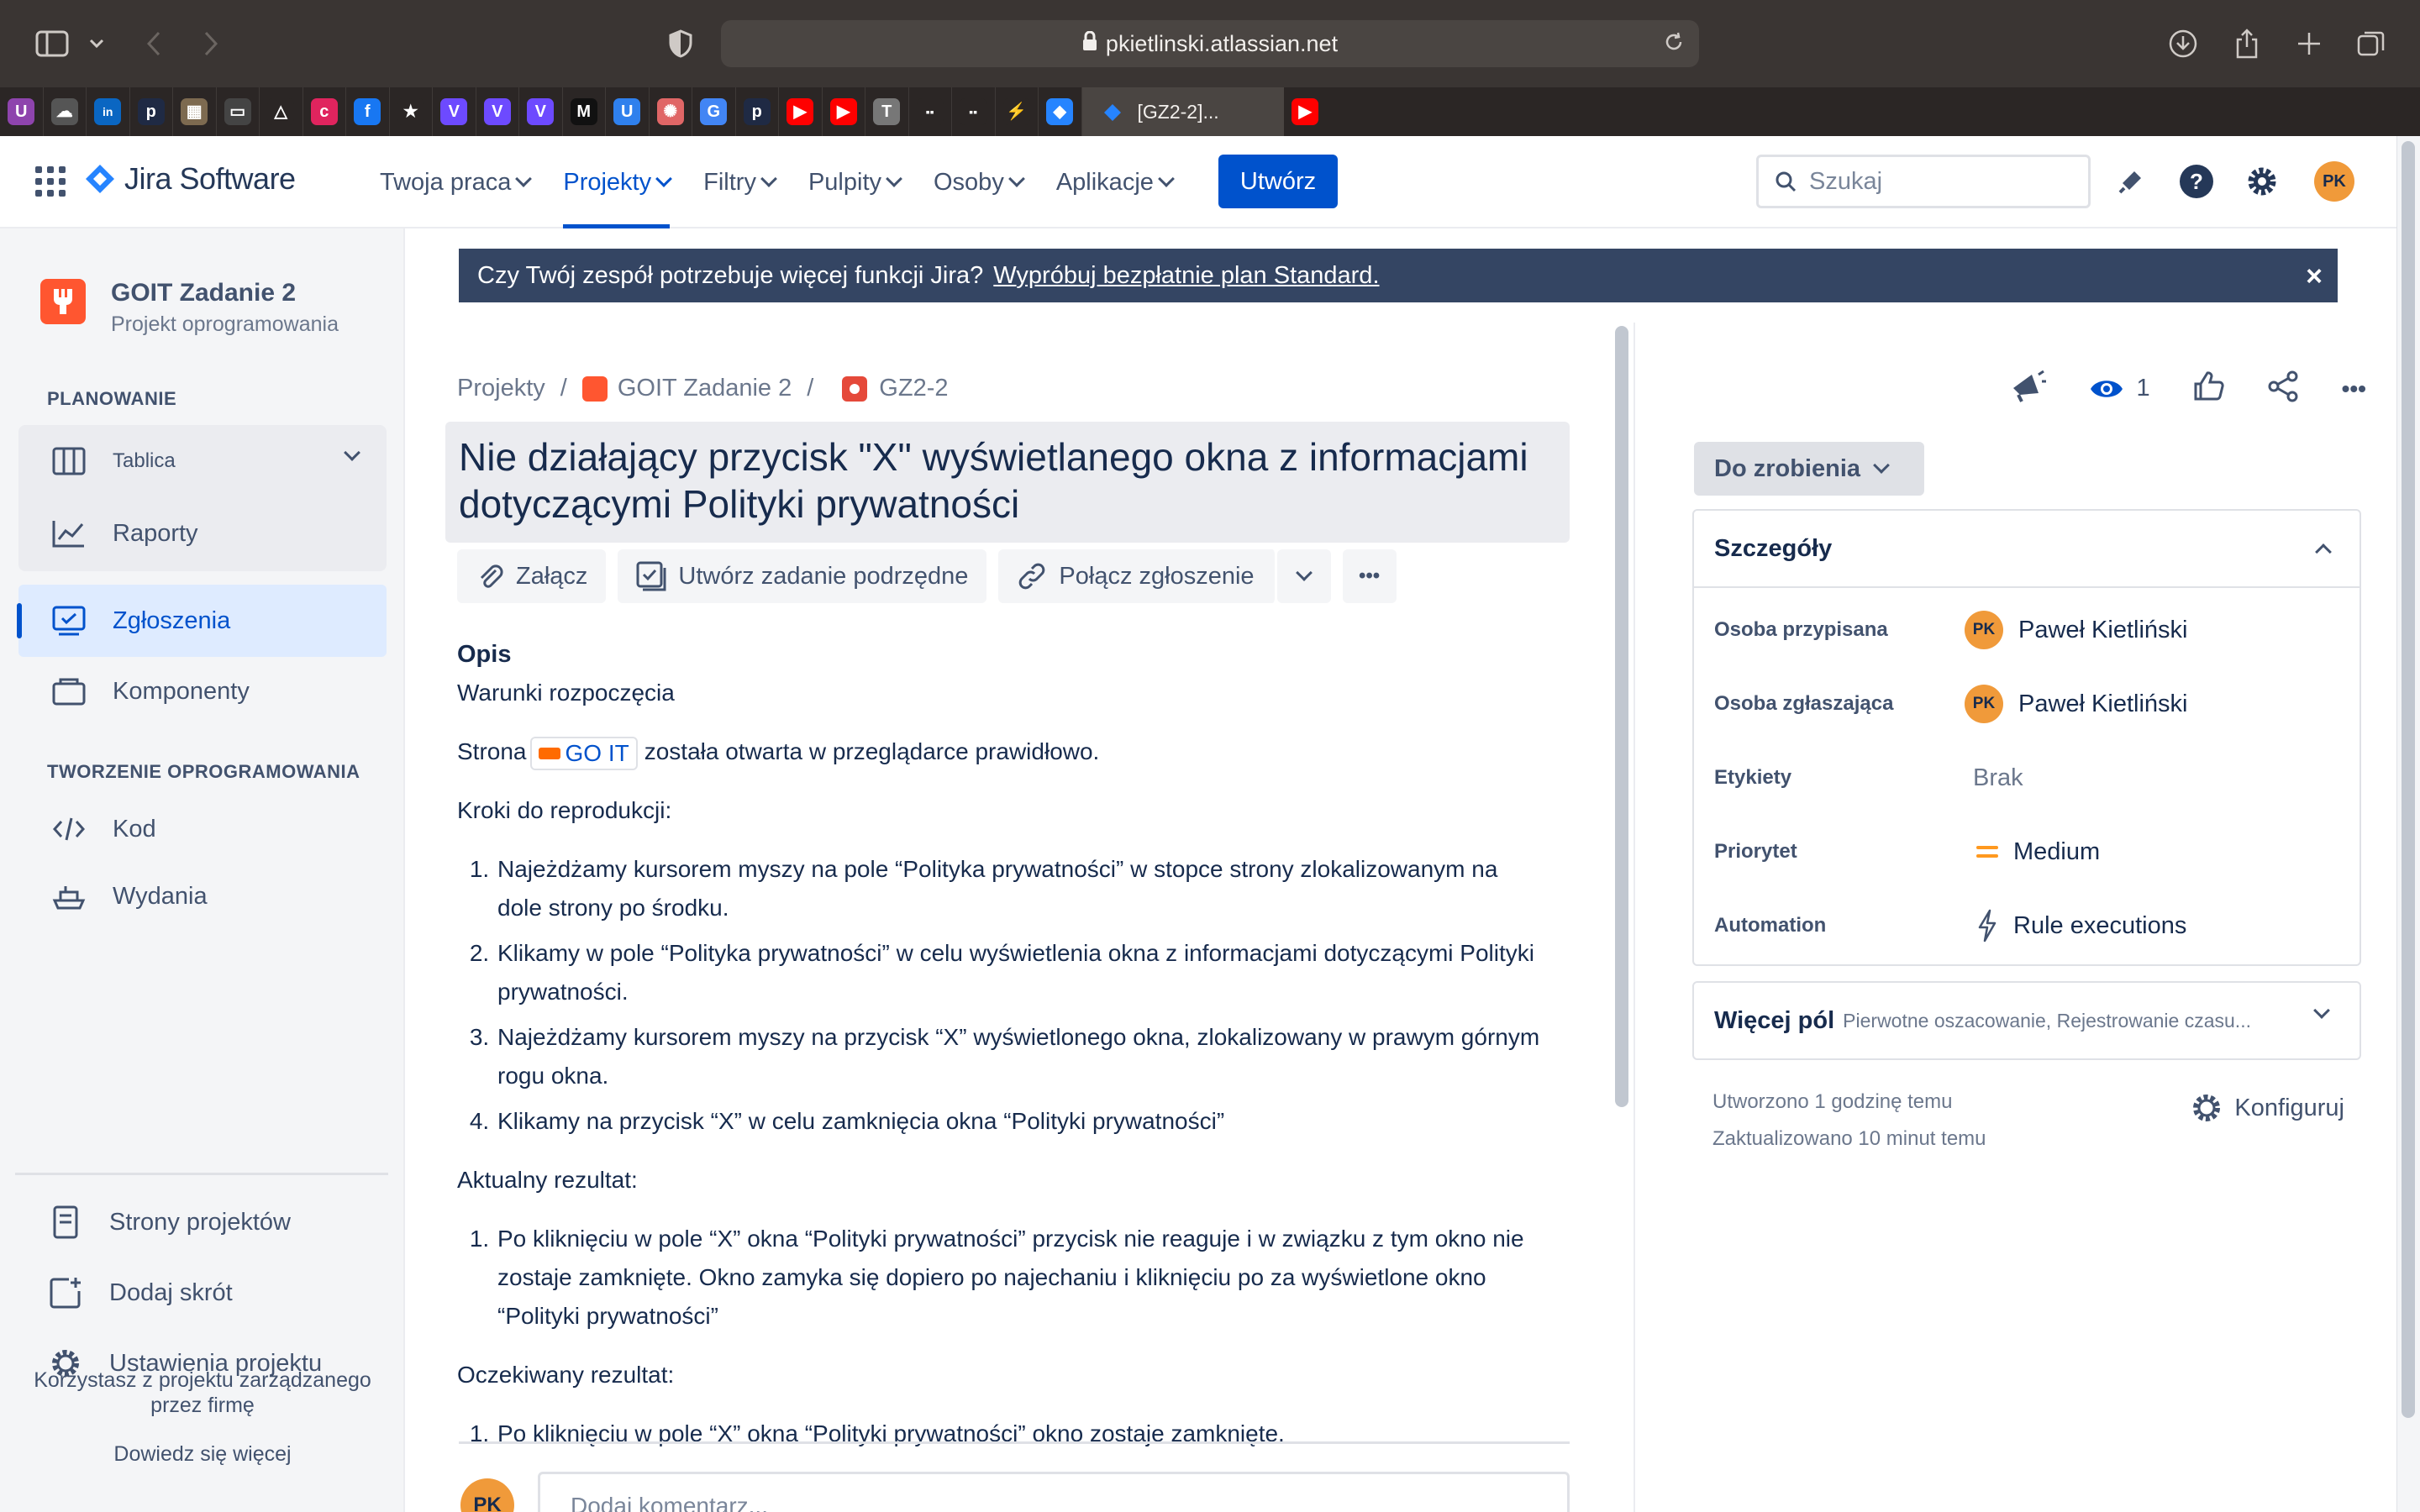  Describe the element at coordinates (1674, 45) in the screenshot. I see `reload-icon` at that location.